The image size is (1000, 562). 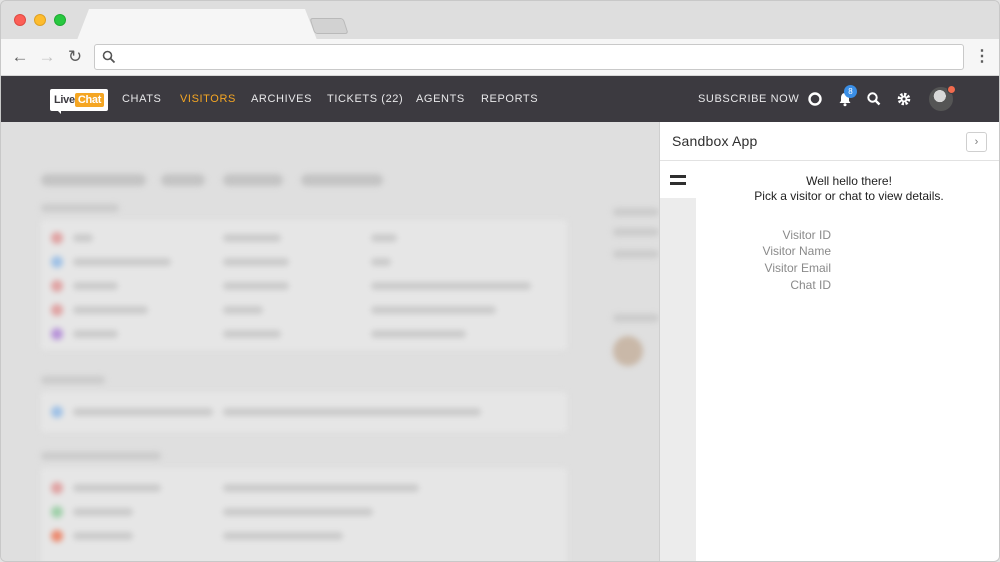 What do you see at coordinates (58, 111) in the screenshot?
I see `logo-tail` at bounding box center [58, 111].